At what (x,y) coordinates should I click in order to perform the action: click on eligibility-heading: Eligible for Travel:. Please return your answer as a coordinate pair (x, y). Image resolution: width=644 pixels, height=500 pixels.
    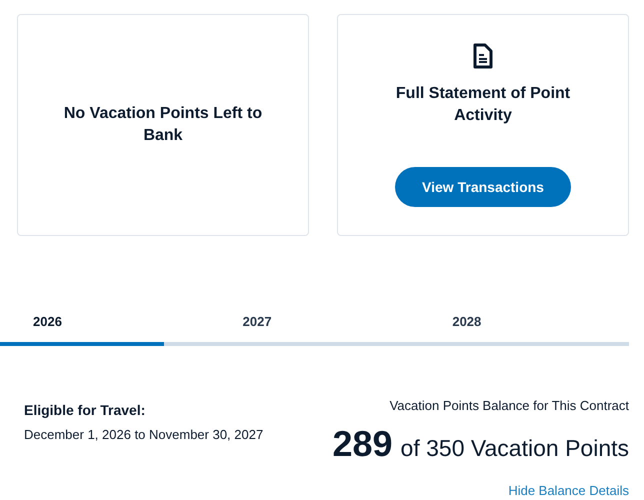
    Looking at the image, I should click on (85, 410).